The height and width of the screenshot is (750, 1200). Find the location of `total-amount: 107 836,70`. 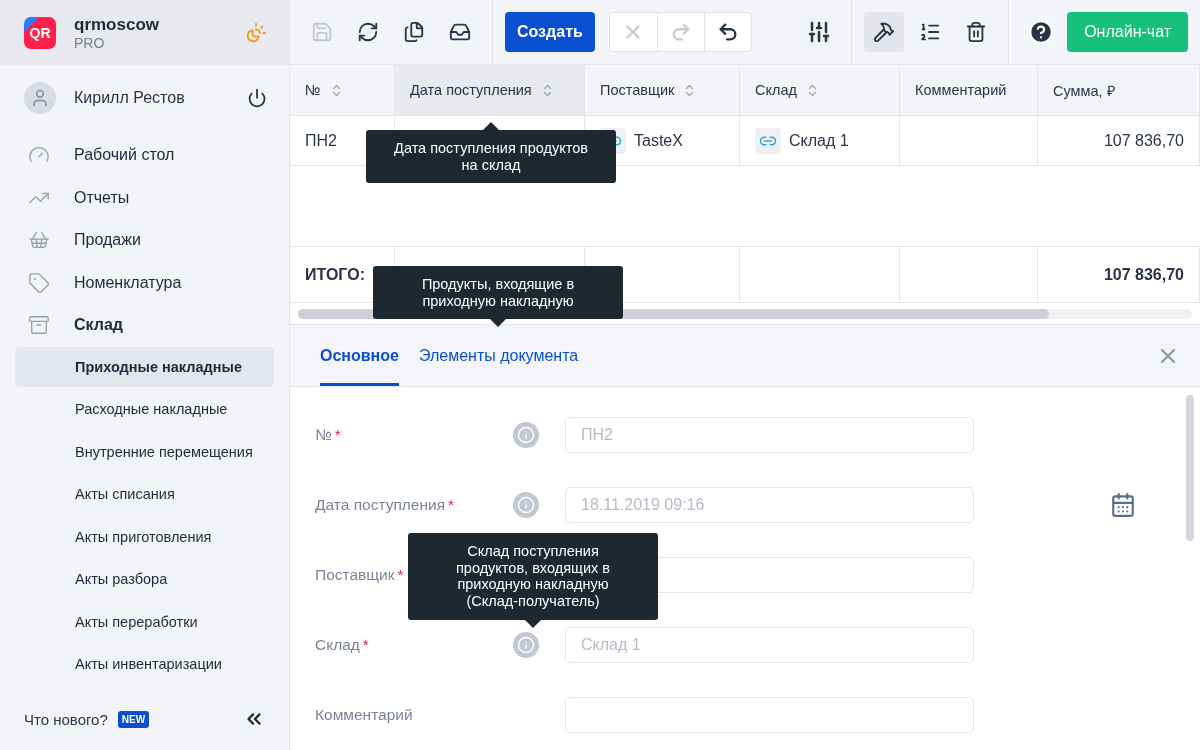

total-amount: 107 836,70 is located at coordinates (1143, 274).